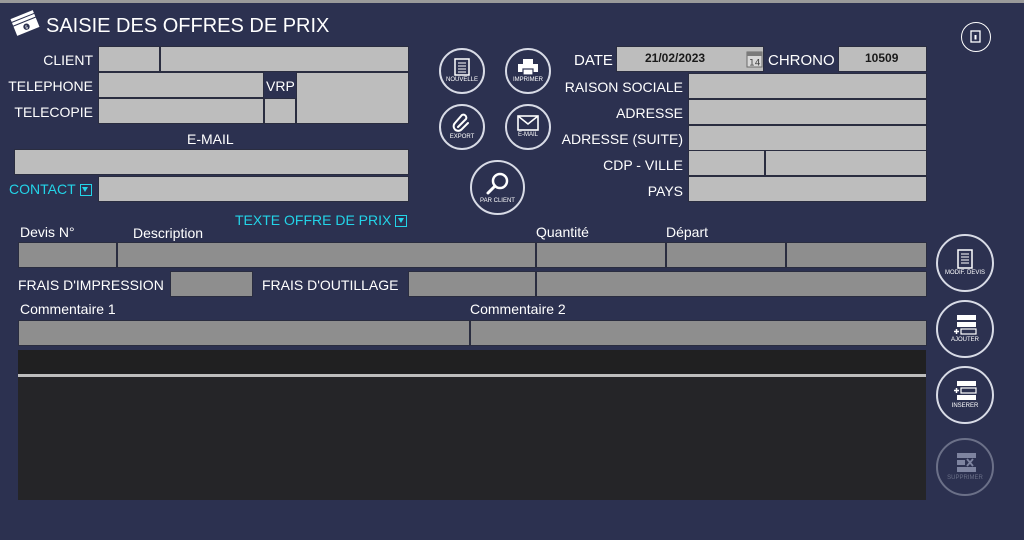 The image size is (1024, 540). What do you see at coordinates (280, 86) in the screenshot?
I see `vrp-label: VRP` at bounding box center [280, 86].